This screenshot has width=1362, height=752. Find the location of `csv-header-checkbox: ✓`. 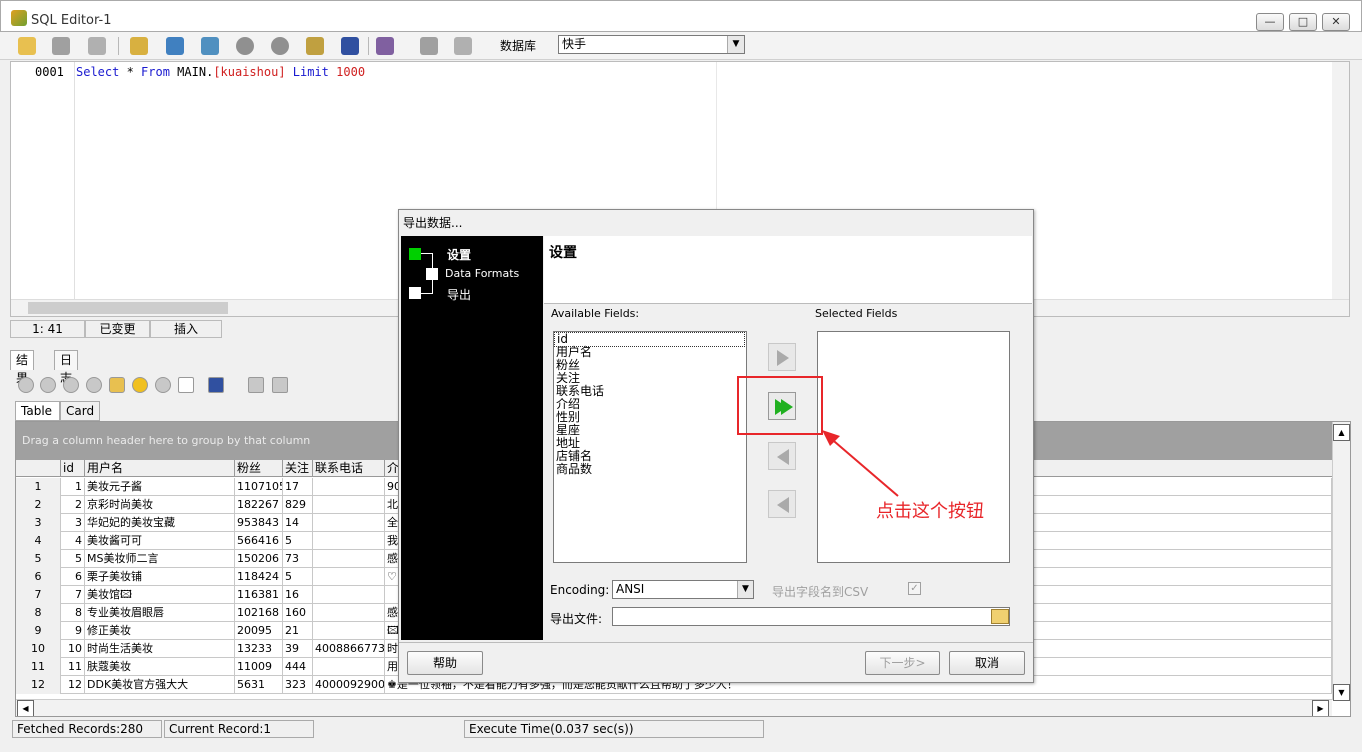

csv-header-checkbox: ✓ is located at coordinates (914, 588).